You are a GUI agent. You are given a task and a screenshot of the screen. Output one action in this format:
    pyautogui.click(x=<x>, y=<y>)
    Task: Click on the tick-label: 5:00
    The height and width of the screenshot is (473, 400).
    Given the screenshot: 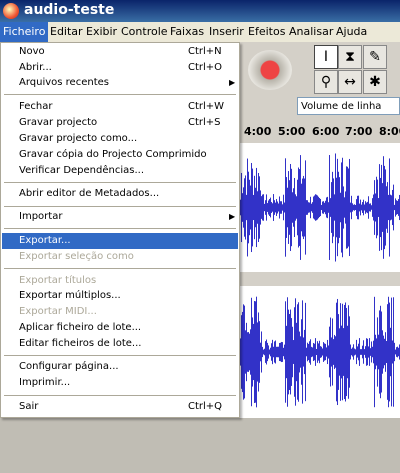 What is the action you would take?
    pyautogui.click(x=292, y=131)
    